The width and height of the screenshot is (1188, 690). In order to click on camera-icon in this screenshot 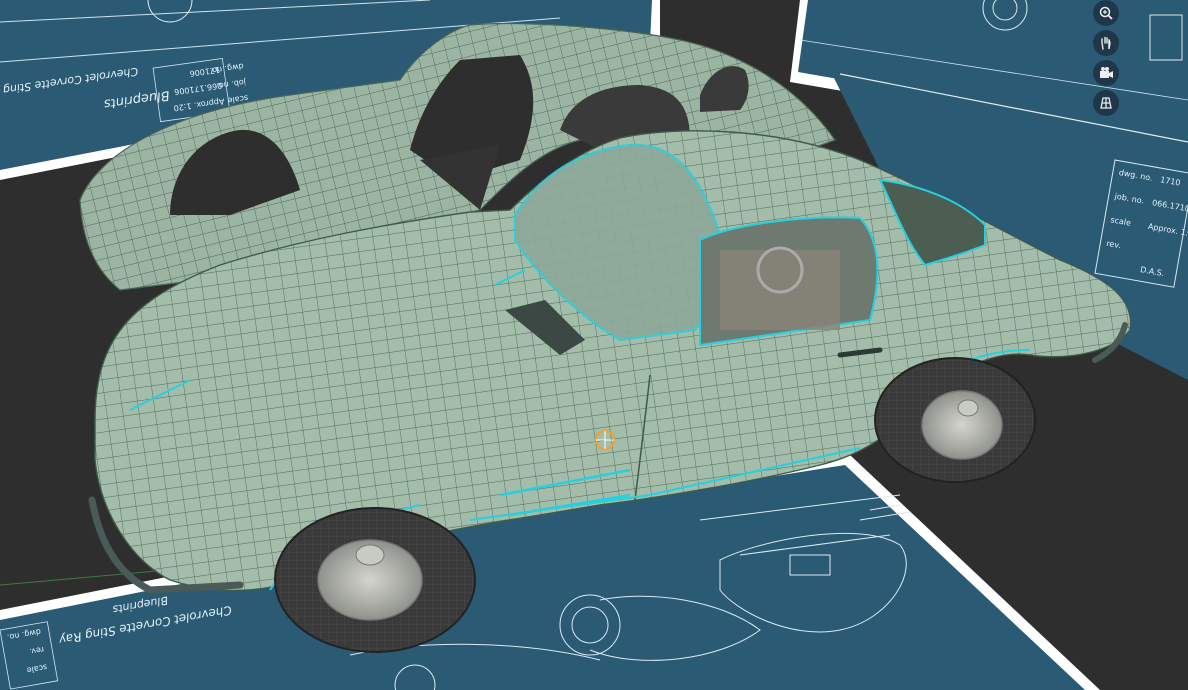, I will do `click(1106, 72)`.